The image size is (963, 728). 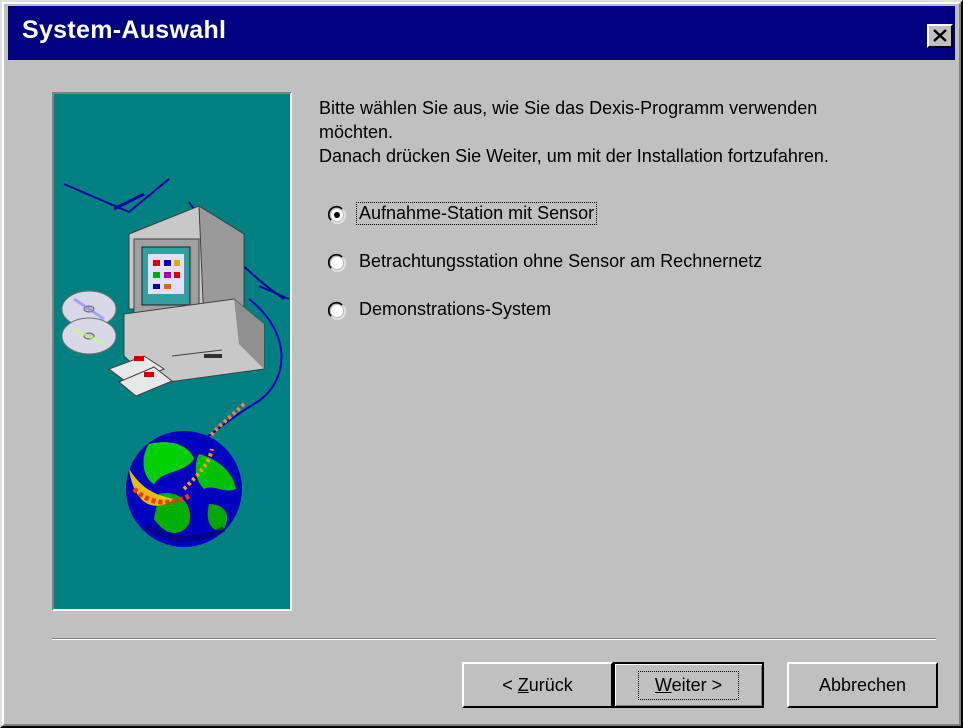 I want to click on cancel-button-label: Abbrechen, so click(x=862, y=684).